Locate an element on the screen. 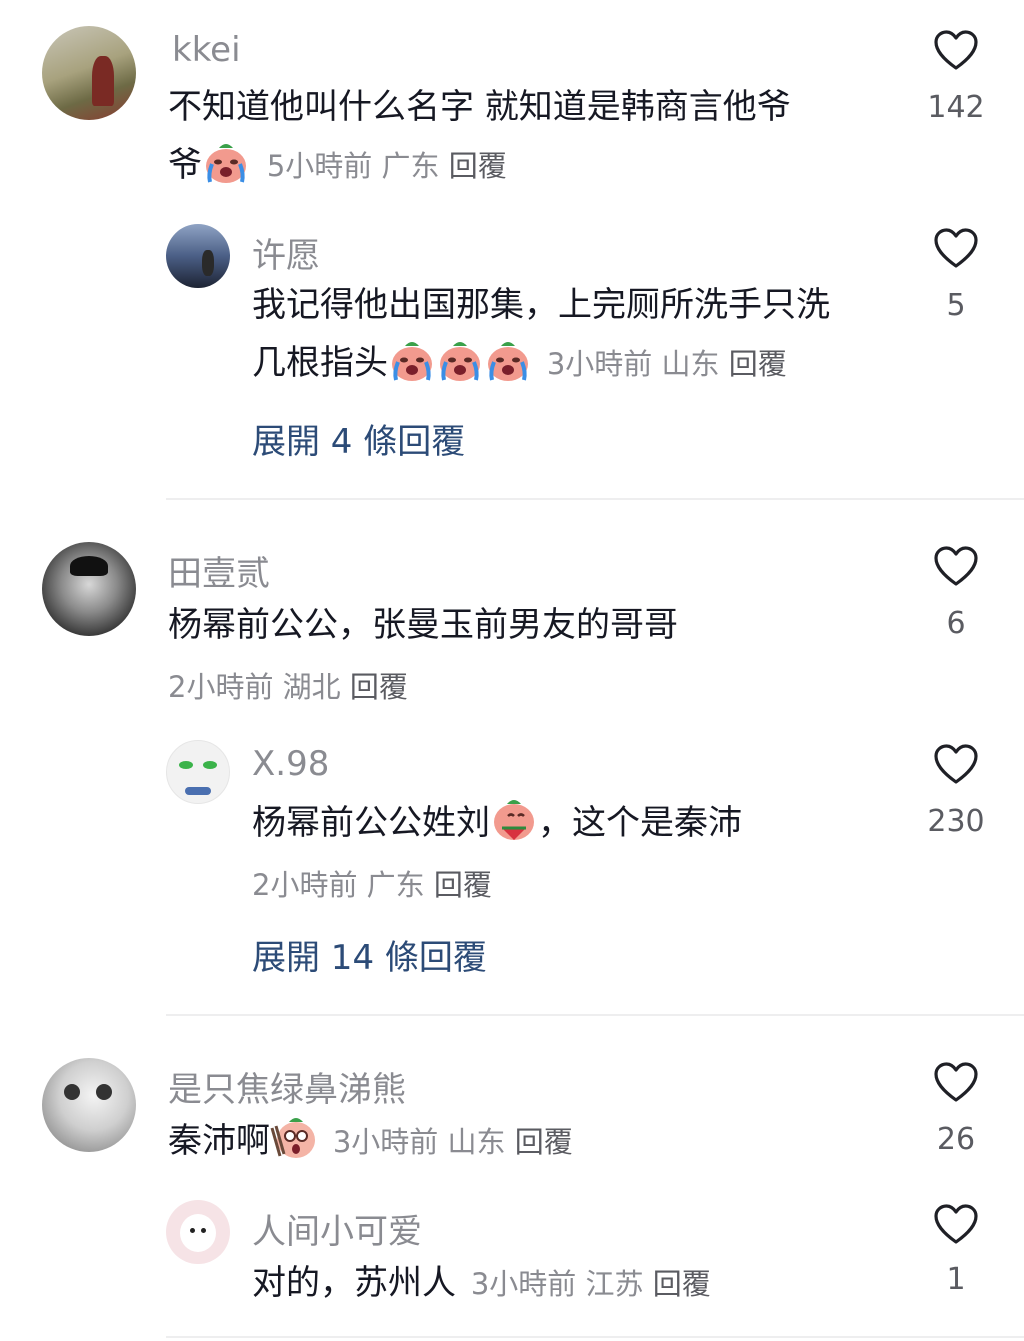 This screenshot has width=1024, height=1341. reply-author: 许愿 is located at coordinates (286, 252).